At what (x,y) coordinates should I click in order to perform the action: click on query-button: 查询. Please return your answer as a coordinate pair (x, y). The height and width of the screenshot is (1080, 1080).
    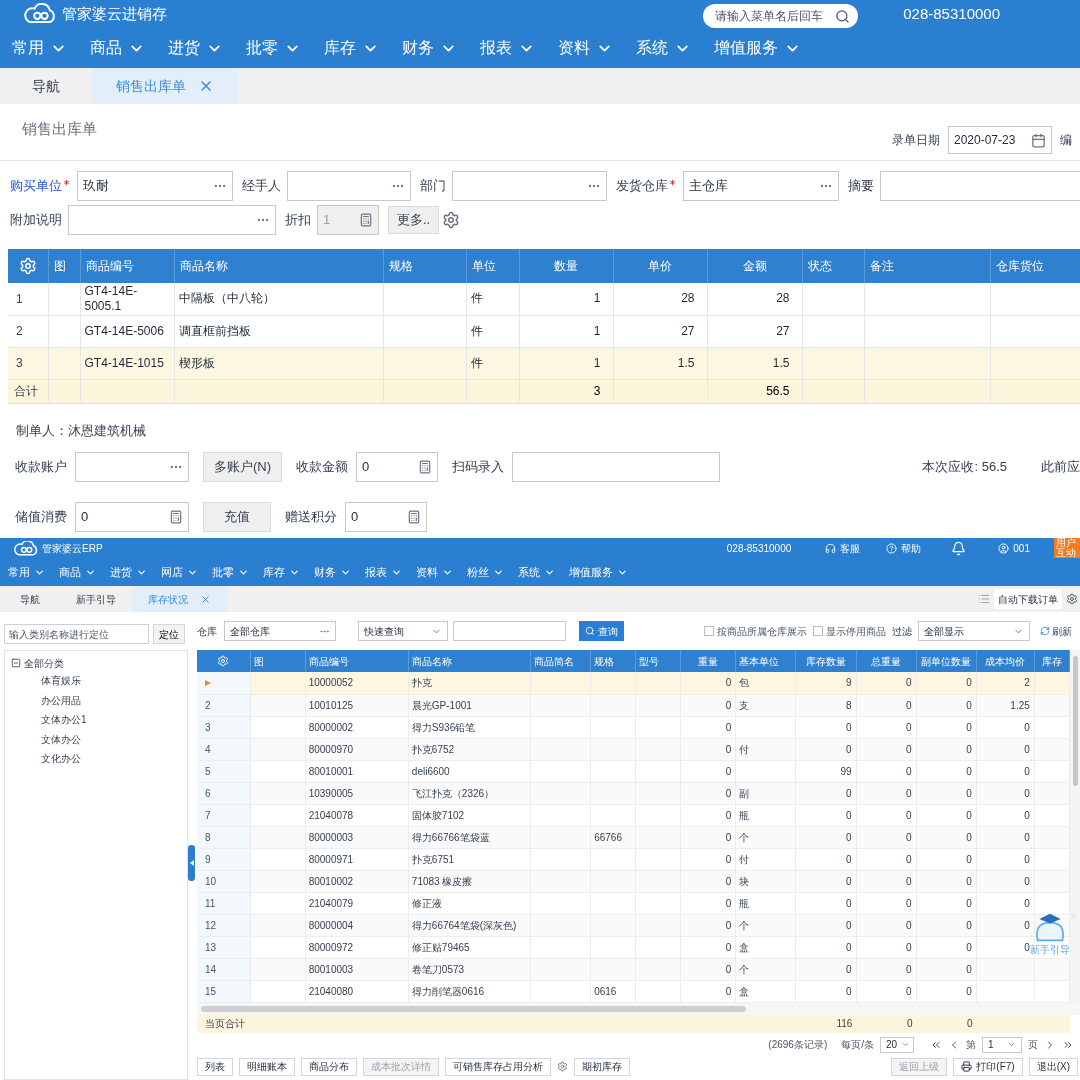
    Looking at the image, I should click on (601, 631).